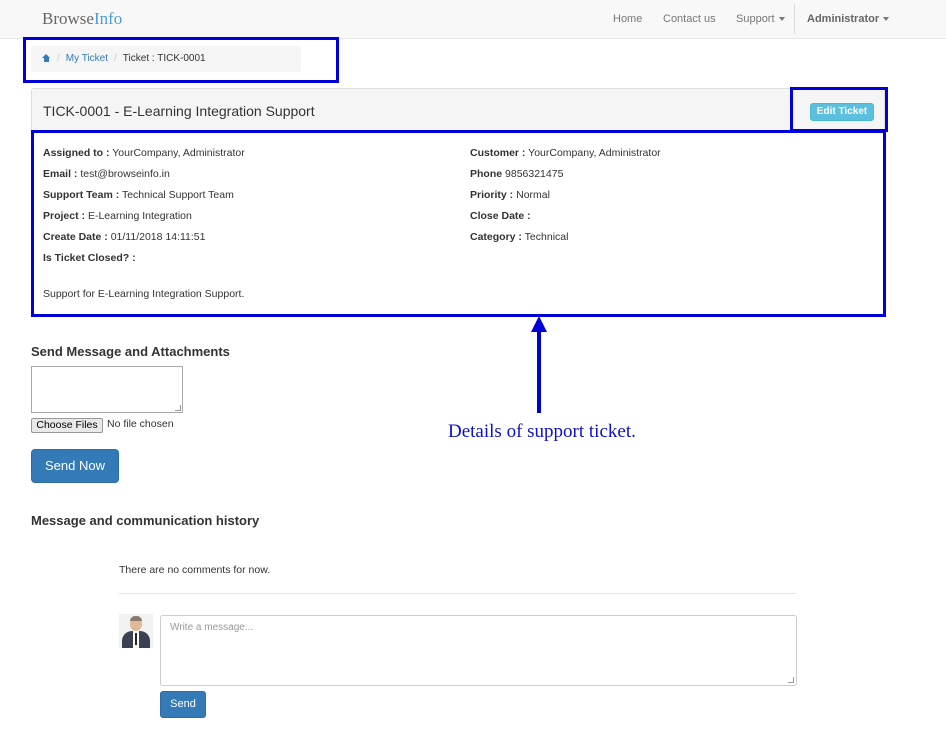 The width and height of the screenshot is (946, 743). I want to click on choose-files-button: Choose Files, so click(67, 425).